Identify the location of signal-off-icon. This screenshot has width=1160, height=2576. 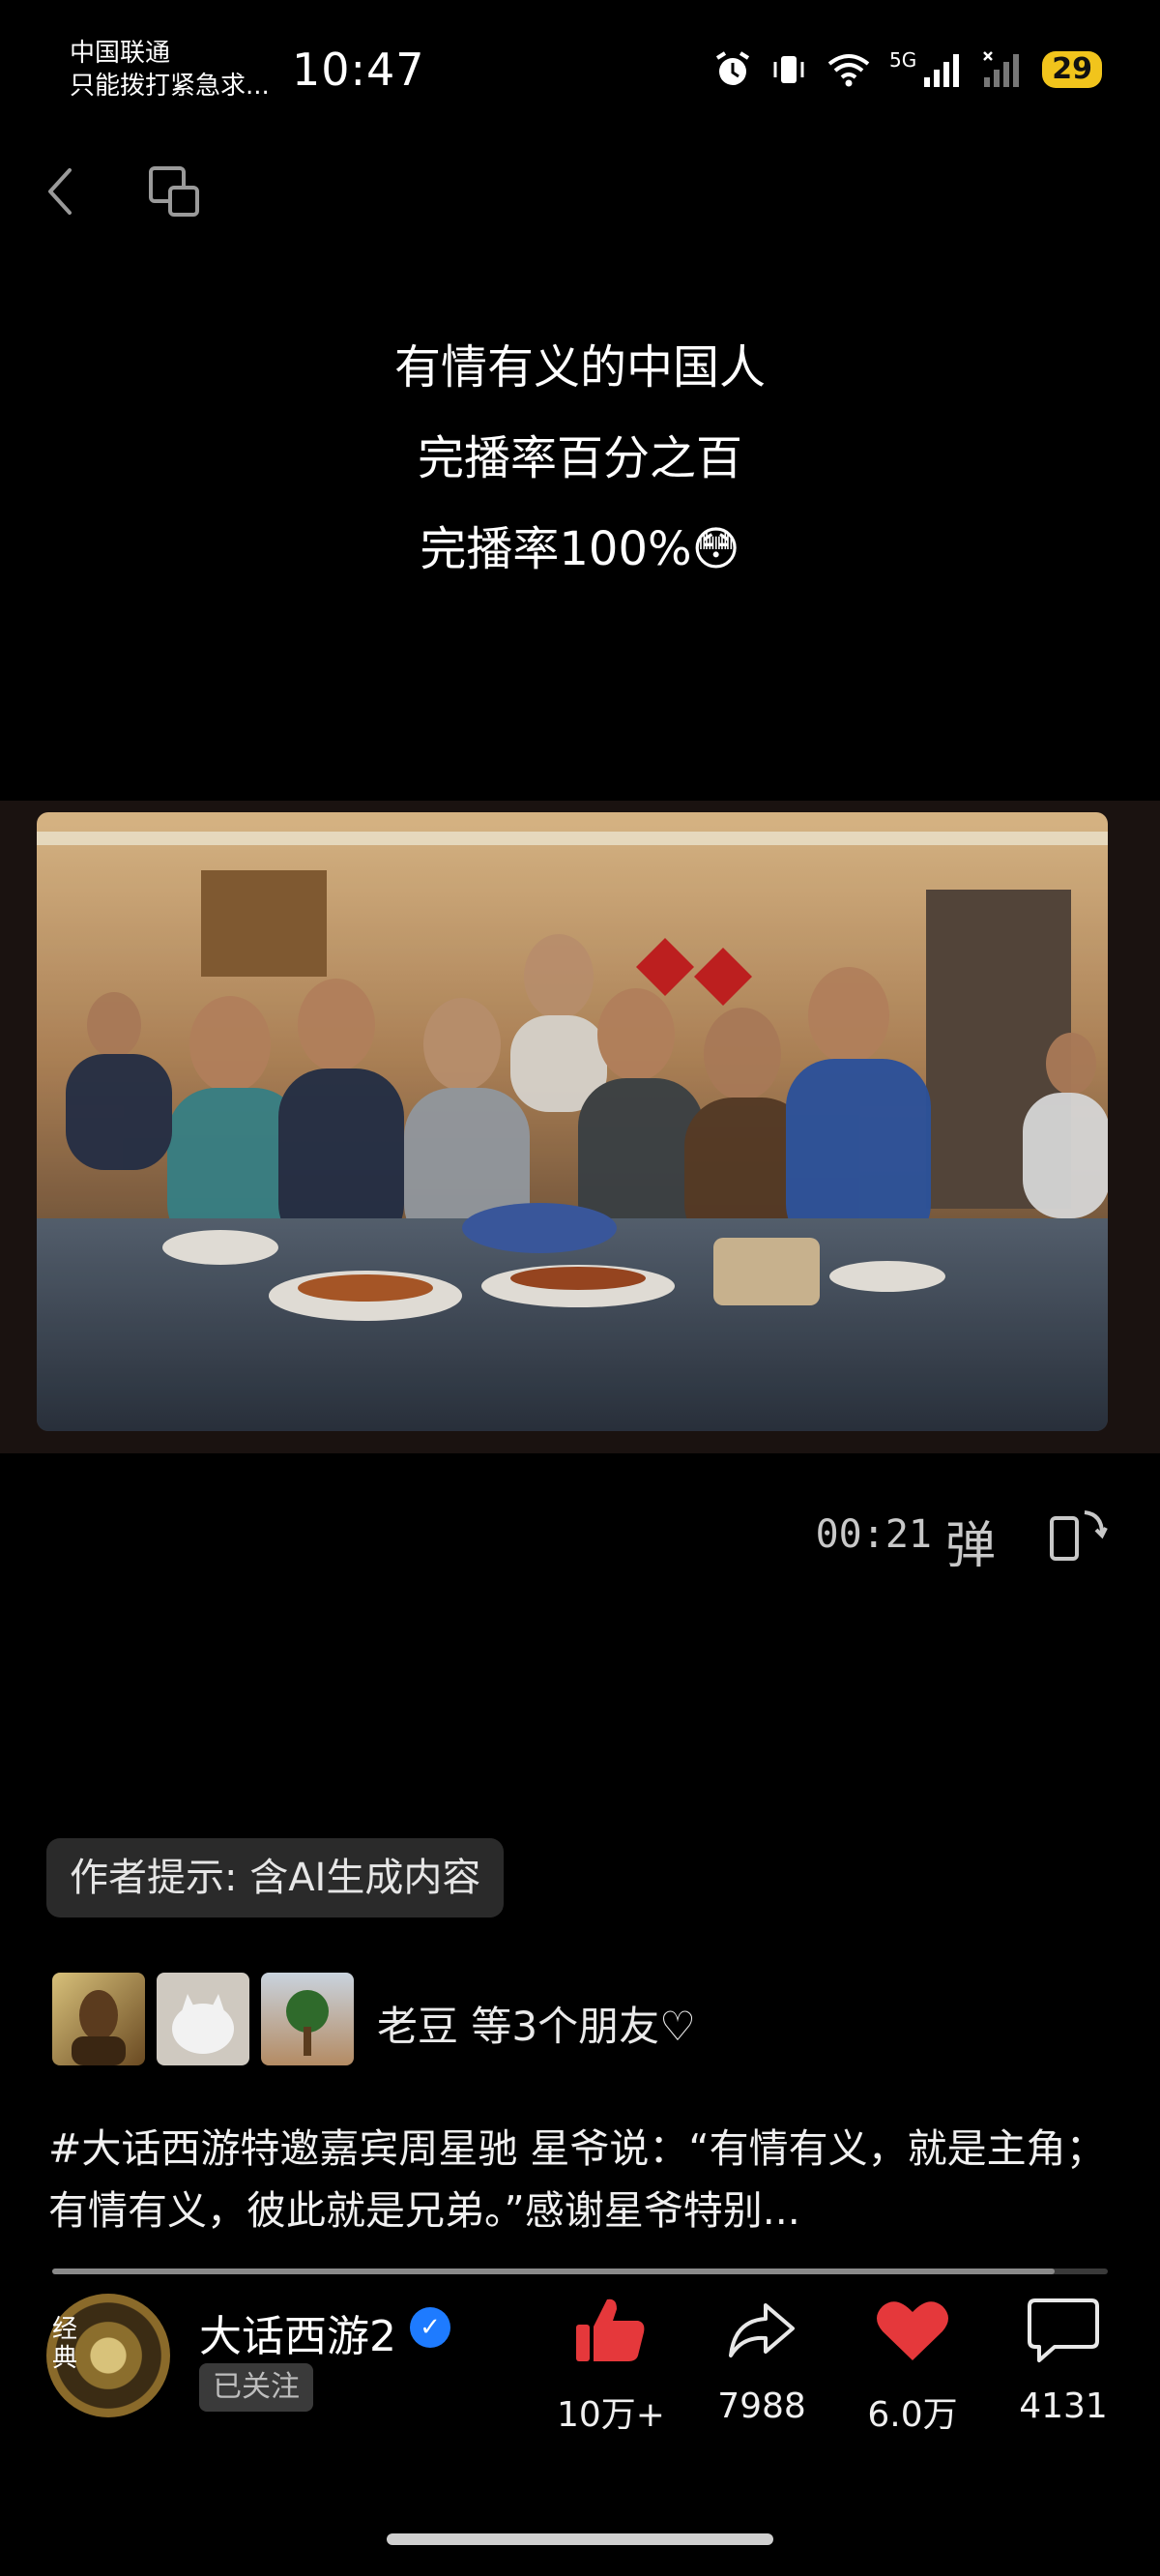
(1001, 69).